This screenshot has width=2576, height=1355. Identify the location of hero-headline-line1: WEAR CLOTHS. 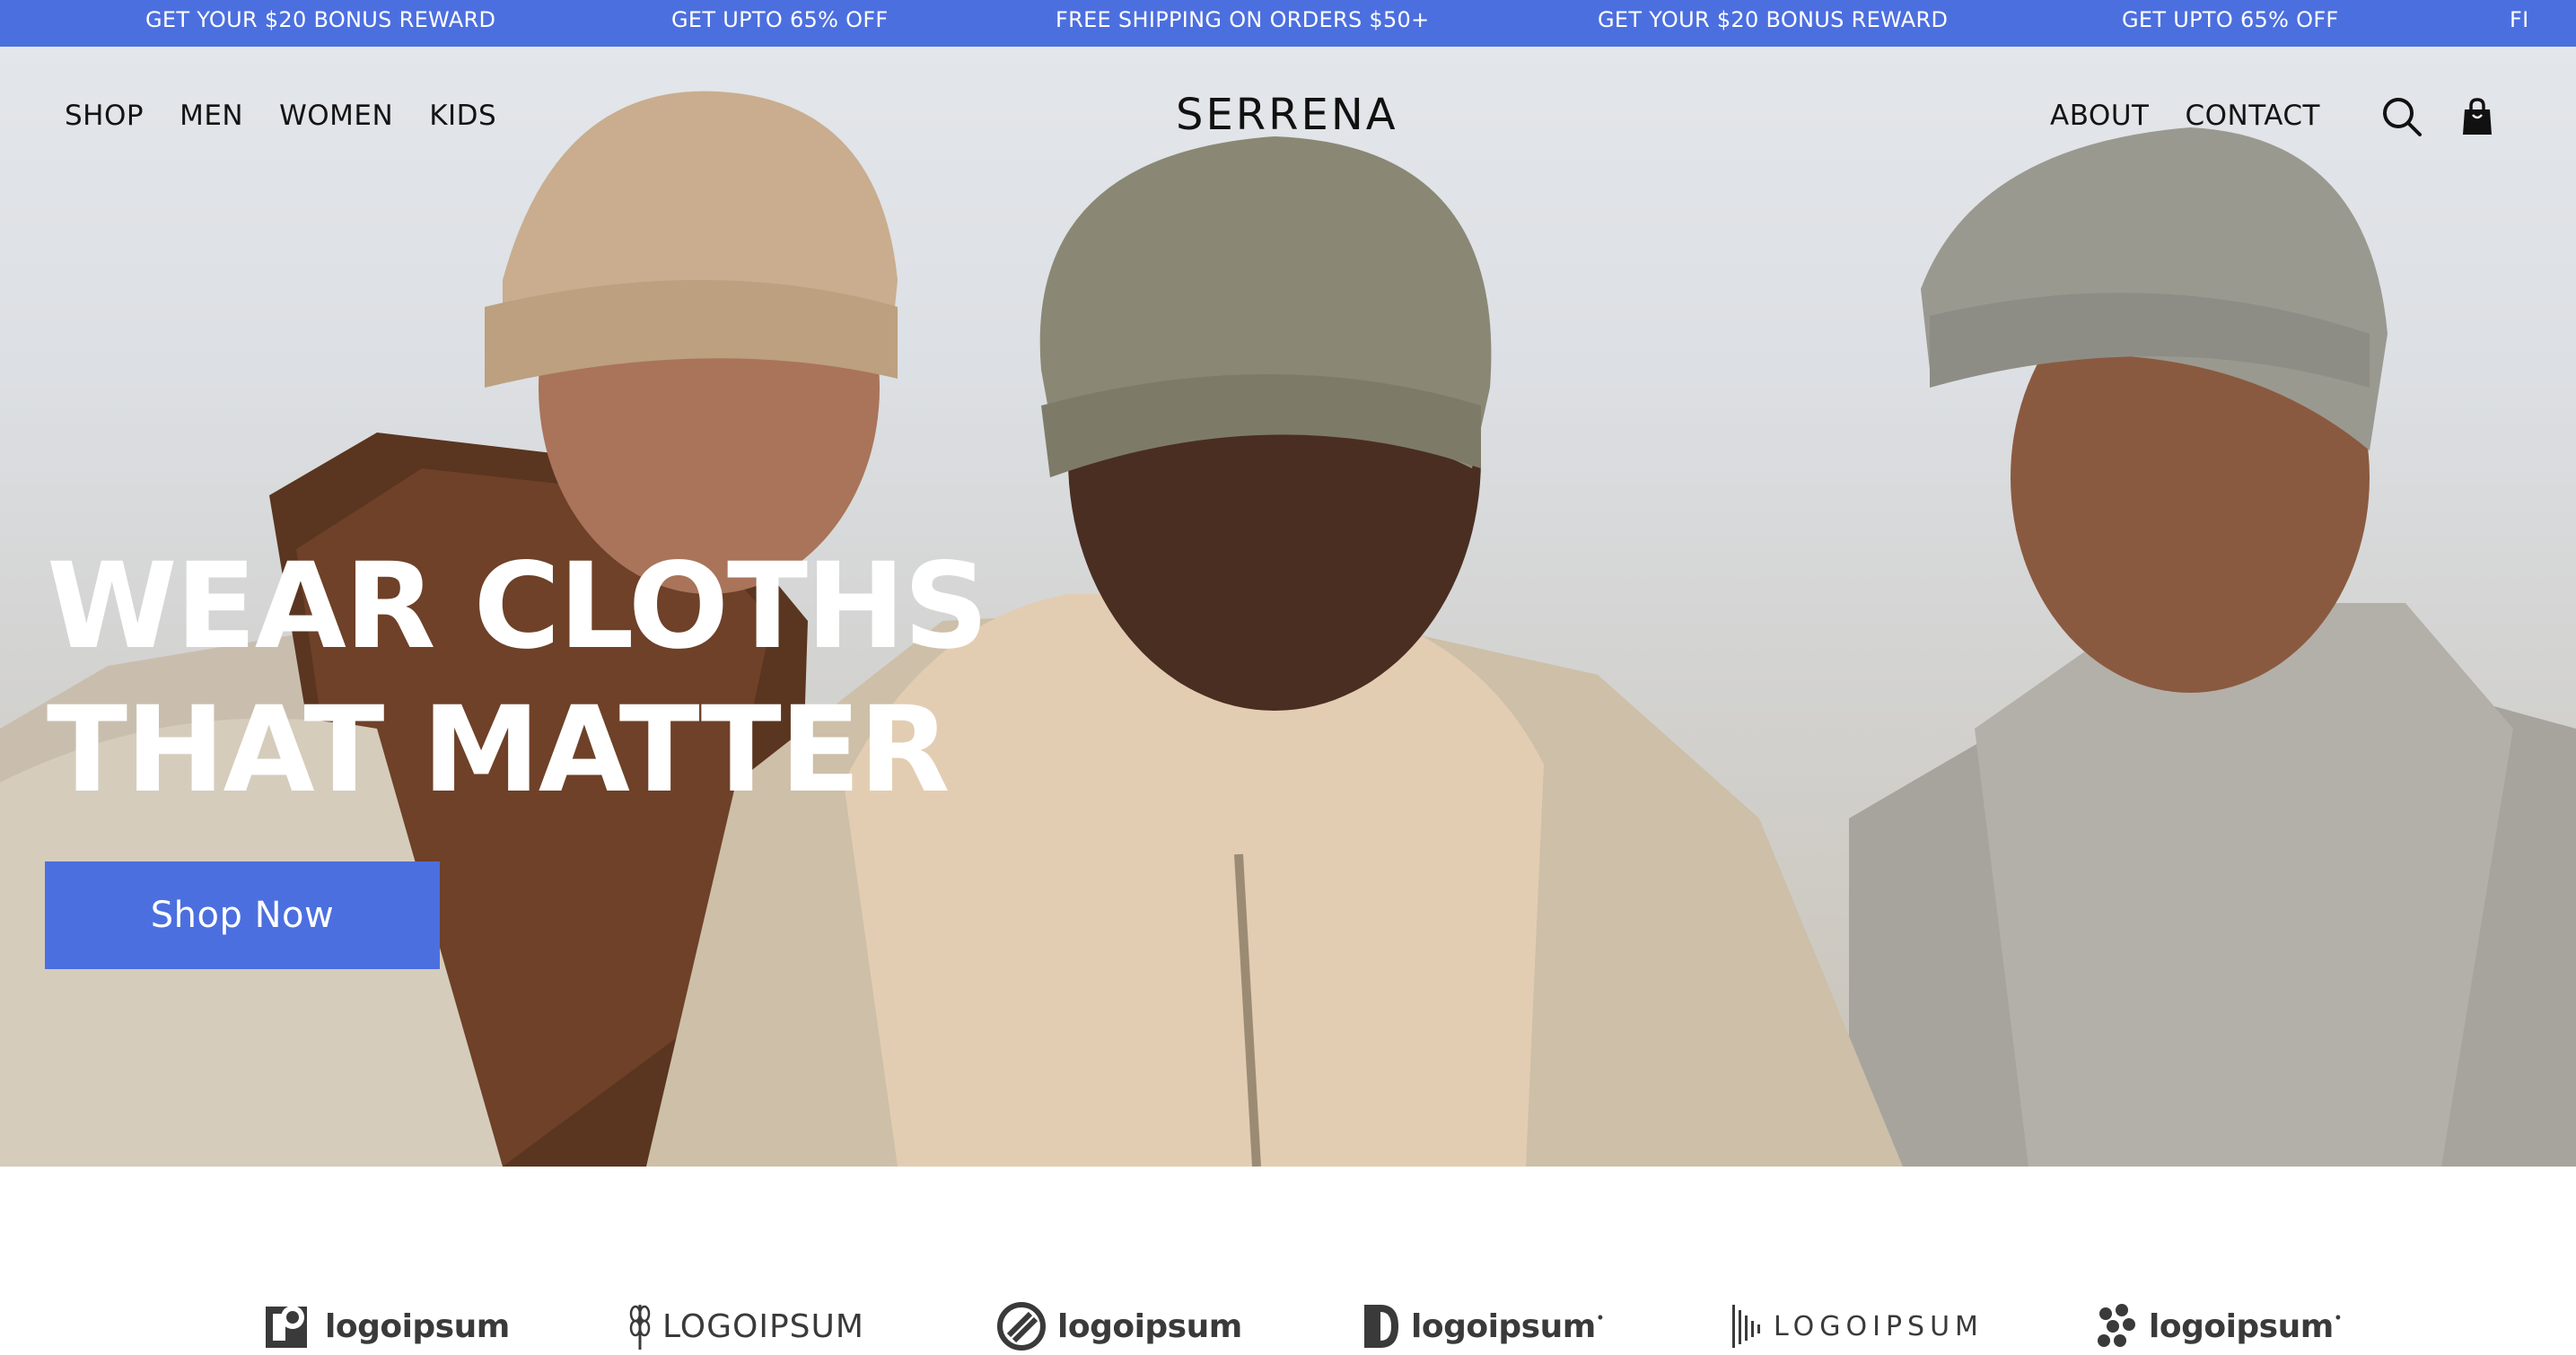
(518, 607).